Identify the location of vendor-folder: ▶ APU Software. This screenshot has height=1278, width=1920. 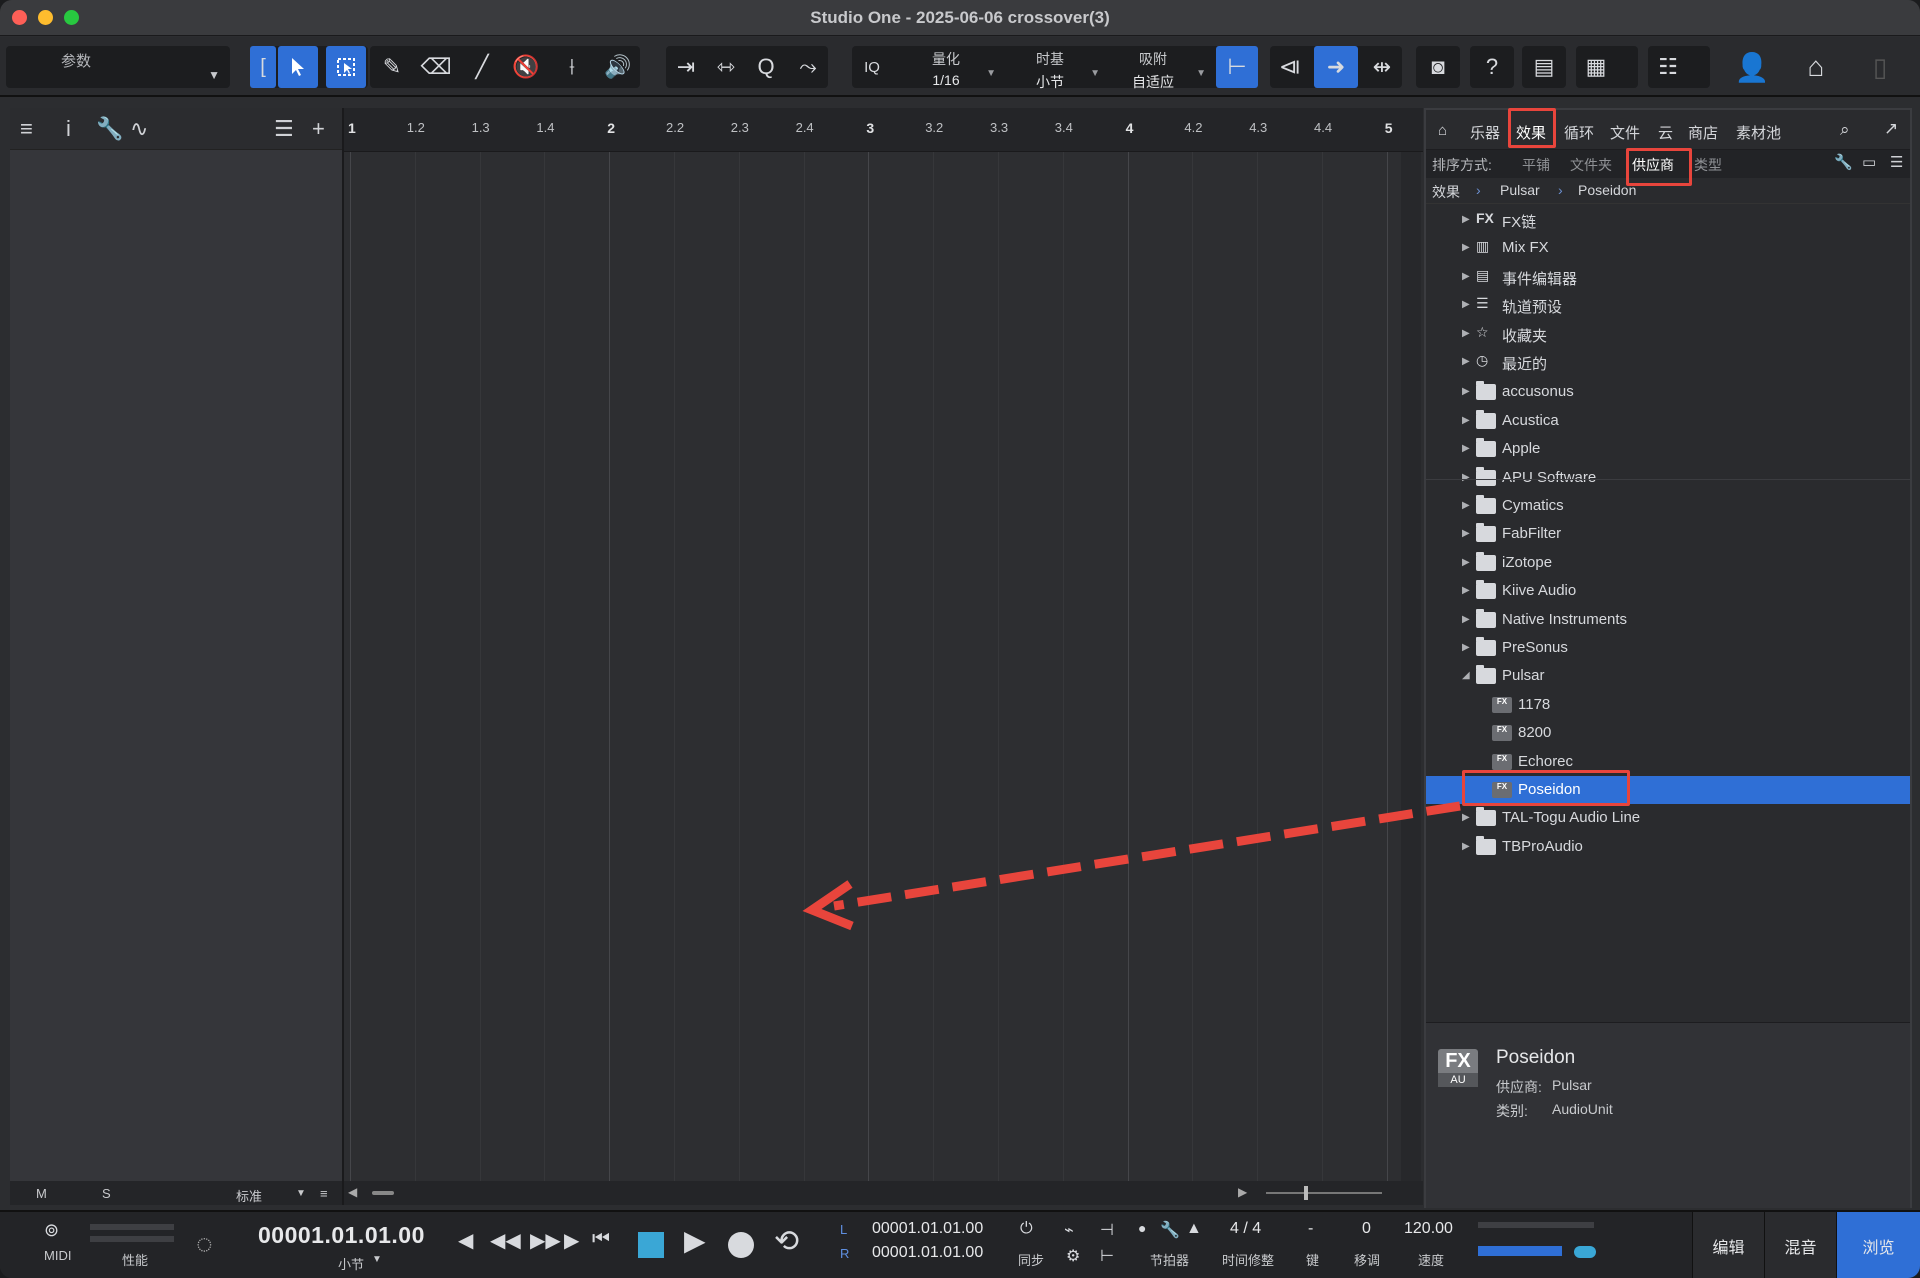
(1668, 478).